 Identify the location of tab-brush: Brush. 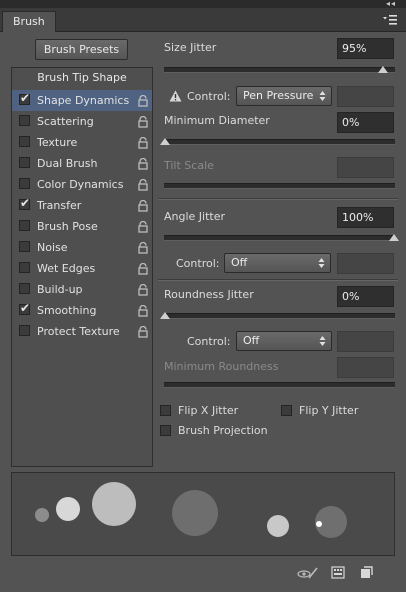
(29, 21).